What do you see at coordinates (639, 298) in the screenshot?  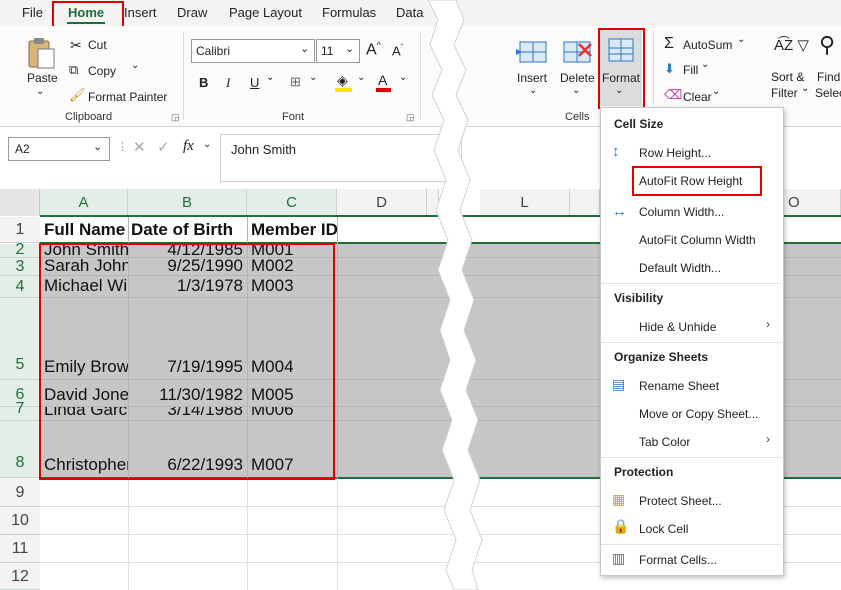 I see `section-visibility: Visibility` at bounding box center [639, 298].